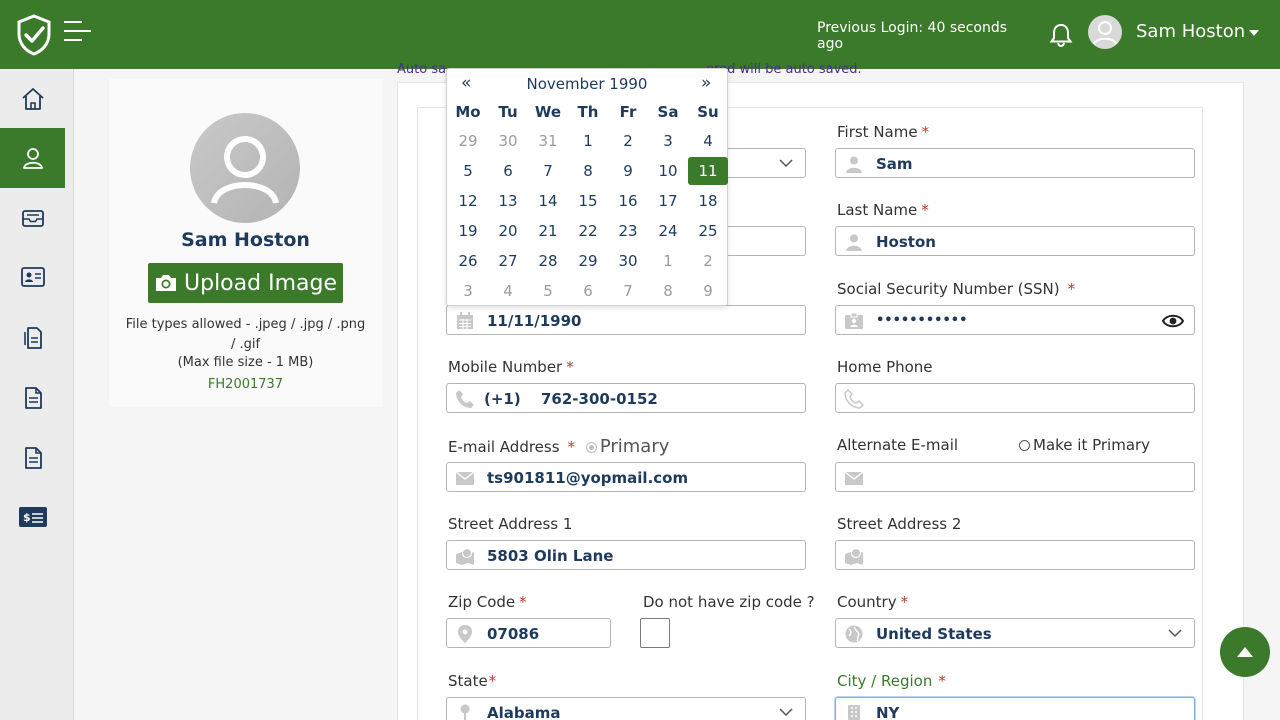 The image size is (1280, 720). Describe the element at coordinates (854, 320) in the screenshot. I see `id-badge-icon` at that location.